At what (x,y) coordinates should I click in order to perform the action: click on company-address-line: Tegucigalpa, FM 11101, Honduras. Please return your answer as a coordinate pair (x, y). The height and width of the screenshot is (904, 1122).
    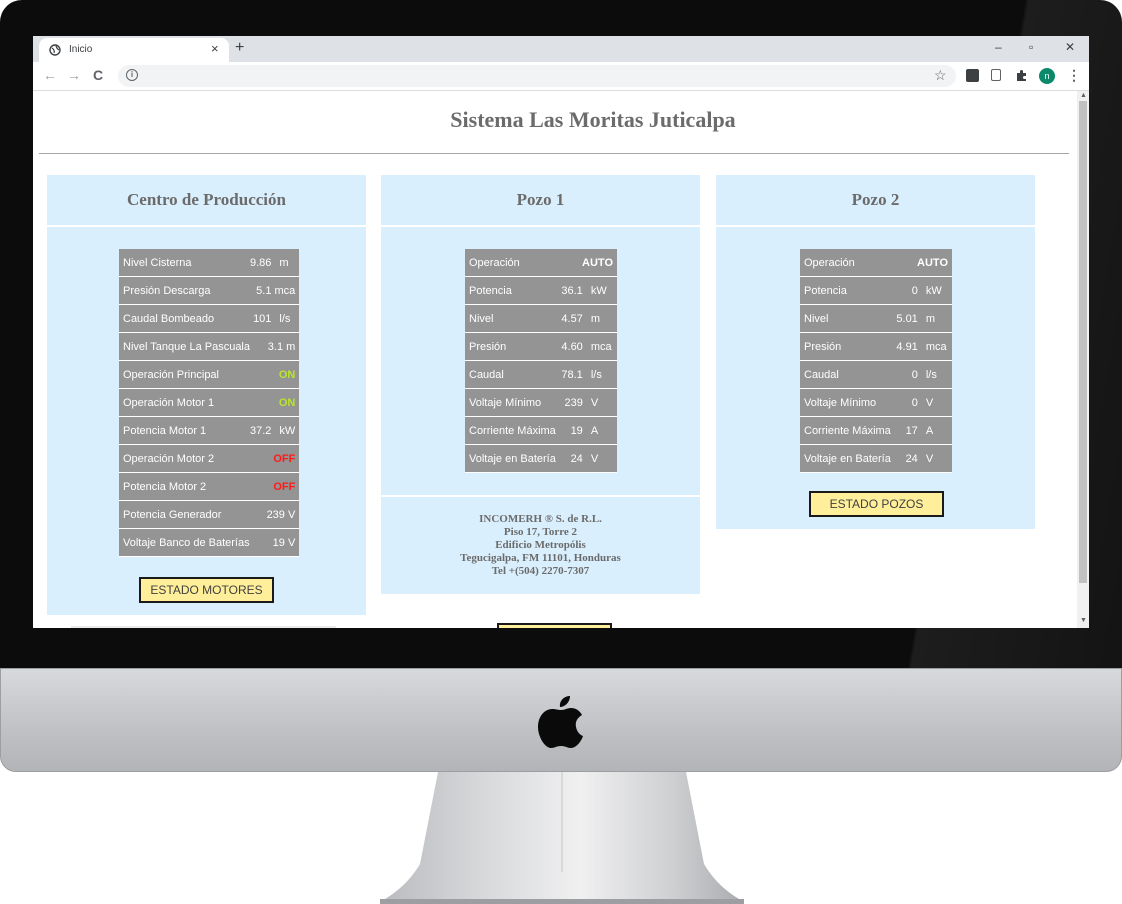
    Looking at the image, I should click on (540, 558).